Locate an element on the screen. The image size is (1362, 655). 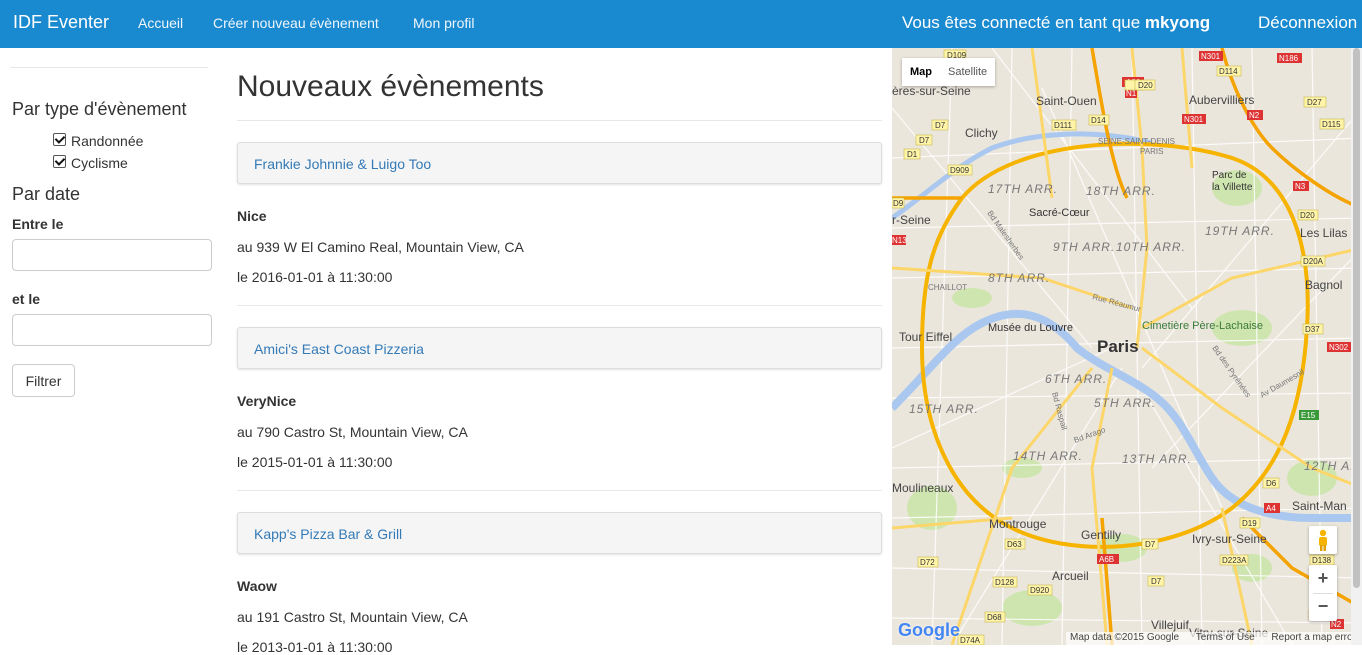
svg-text: D68 is located at coordinates (994, 617).